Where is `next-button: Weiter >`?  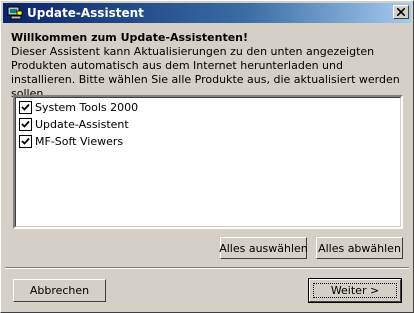 next-button: Weiter > is located at coordinates (355, 290).